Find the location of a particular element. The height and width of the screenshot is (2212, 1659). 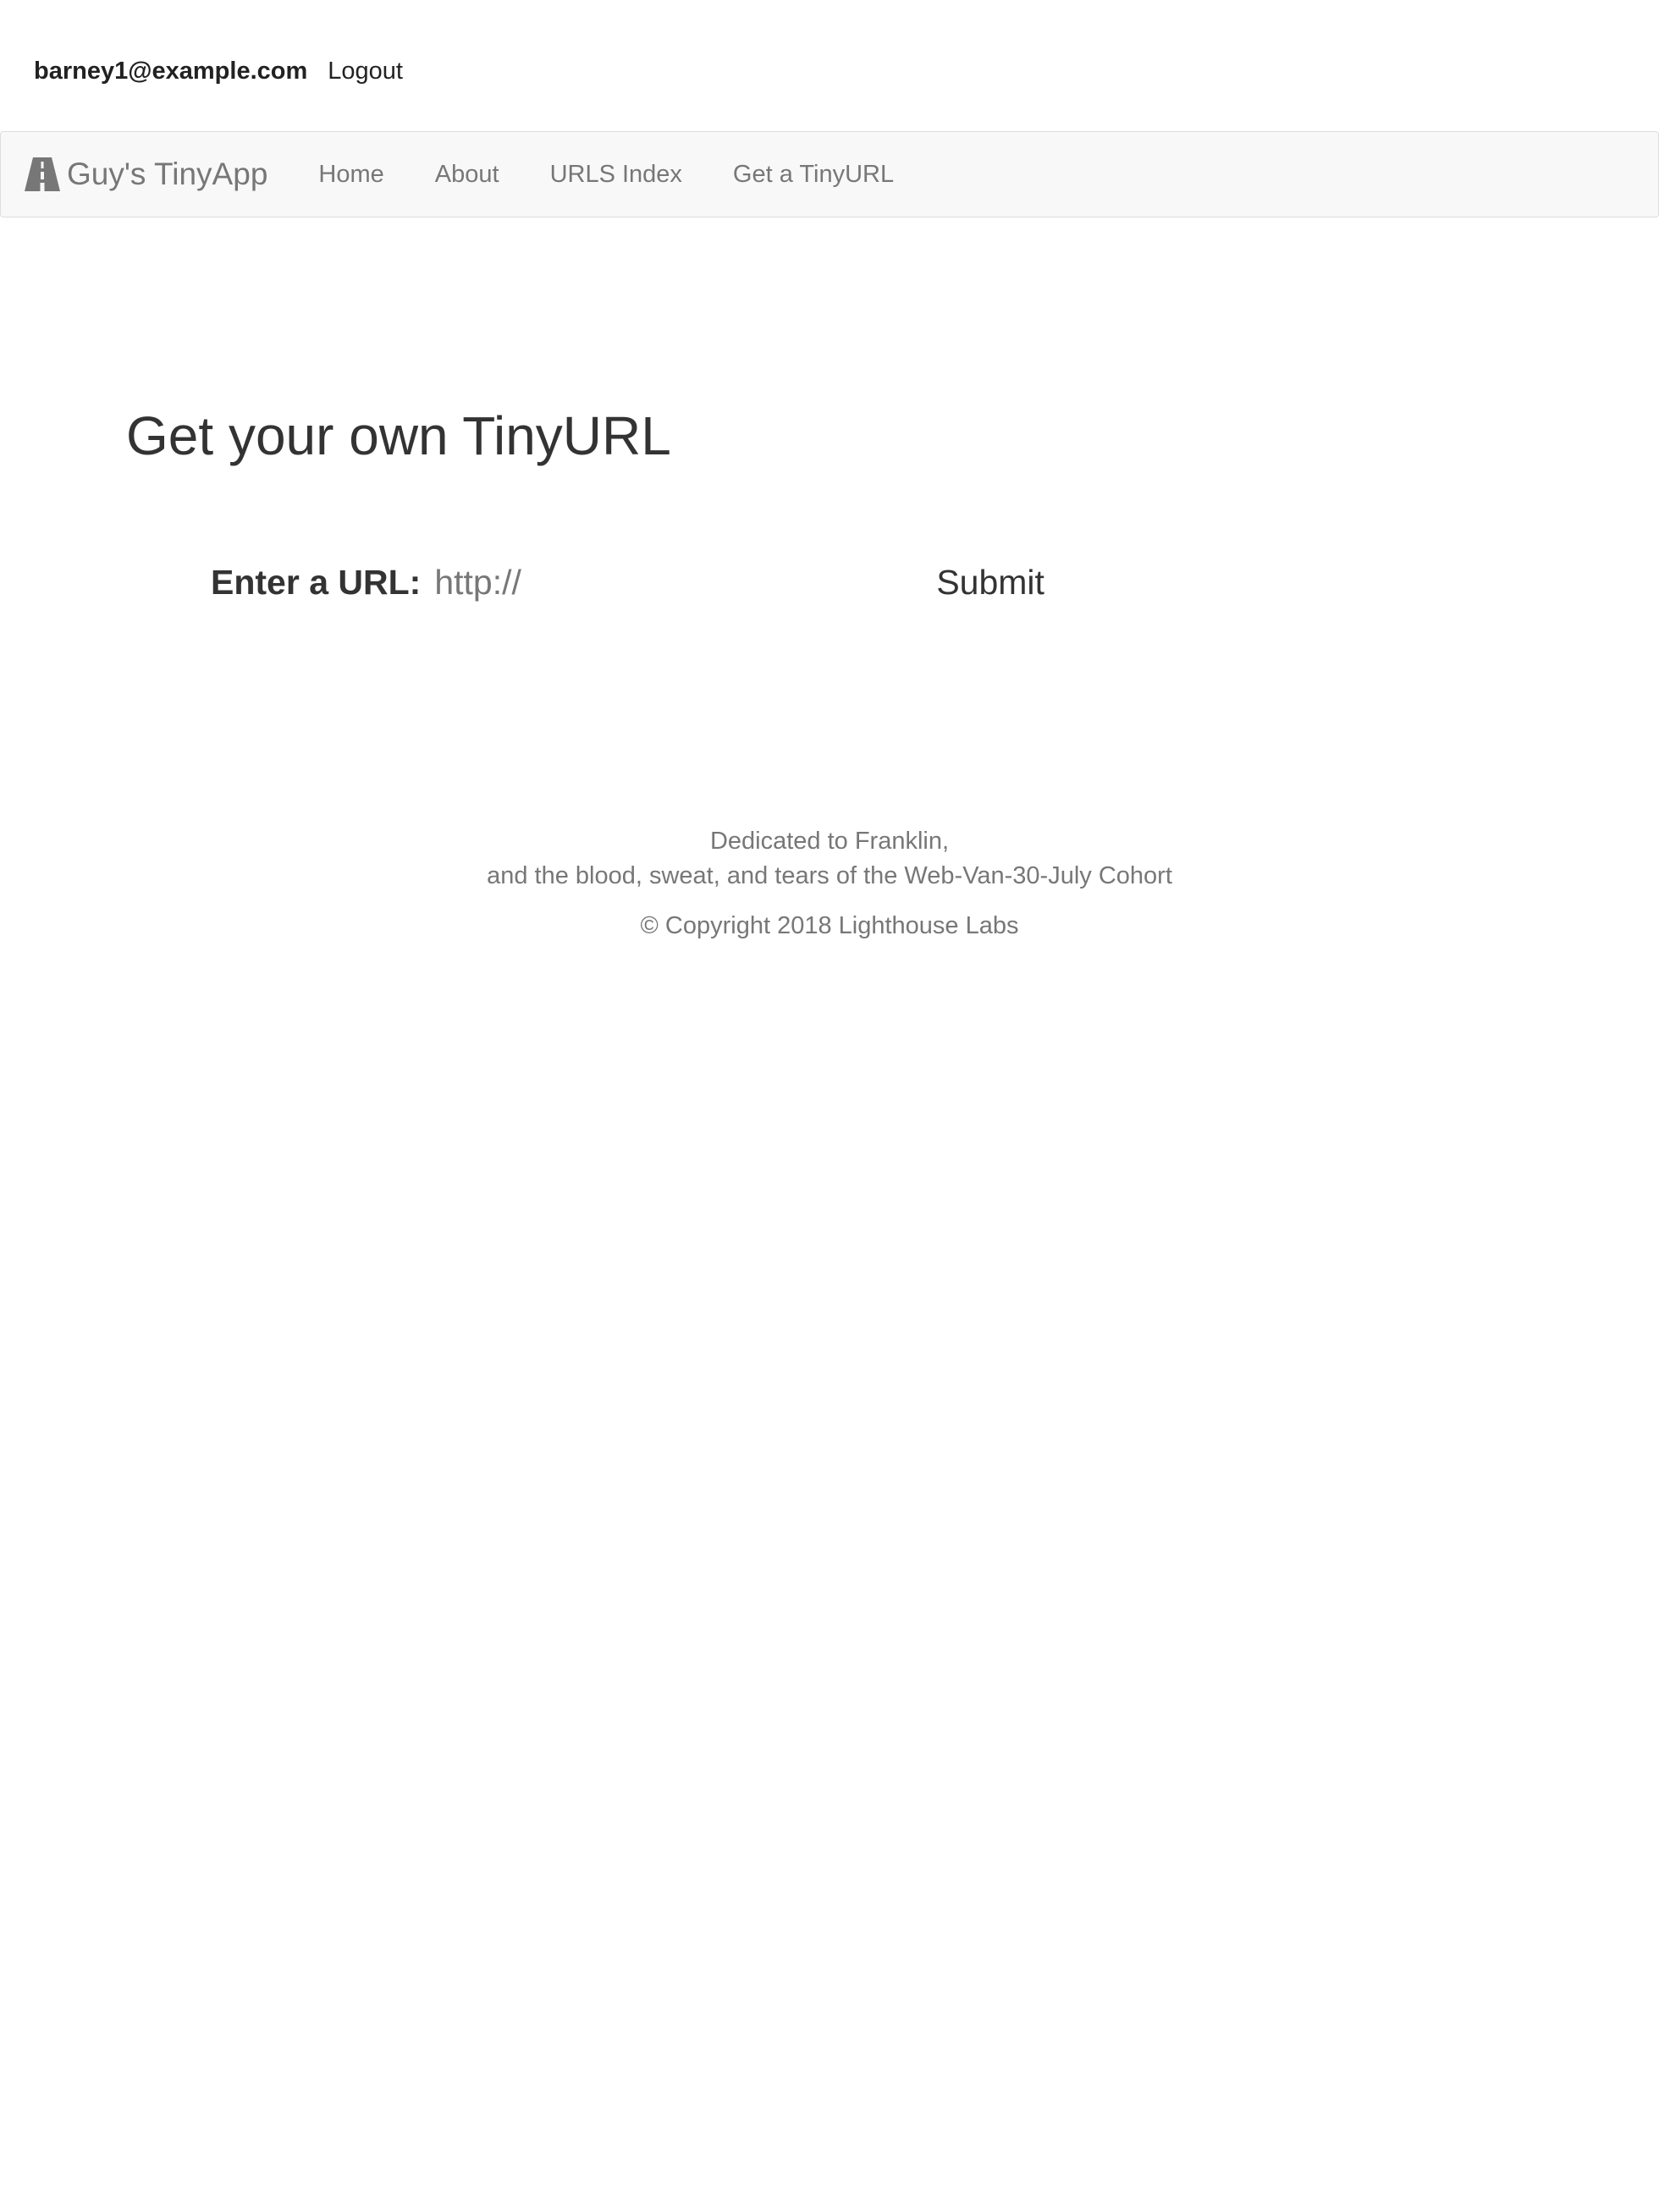

dedication-line-1: Dedicated to Franklin, is located at coordinates (829, 841).